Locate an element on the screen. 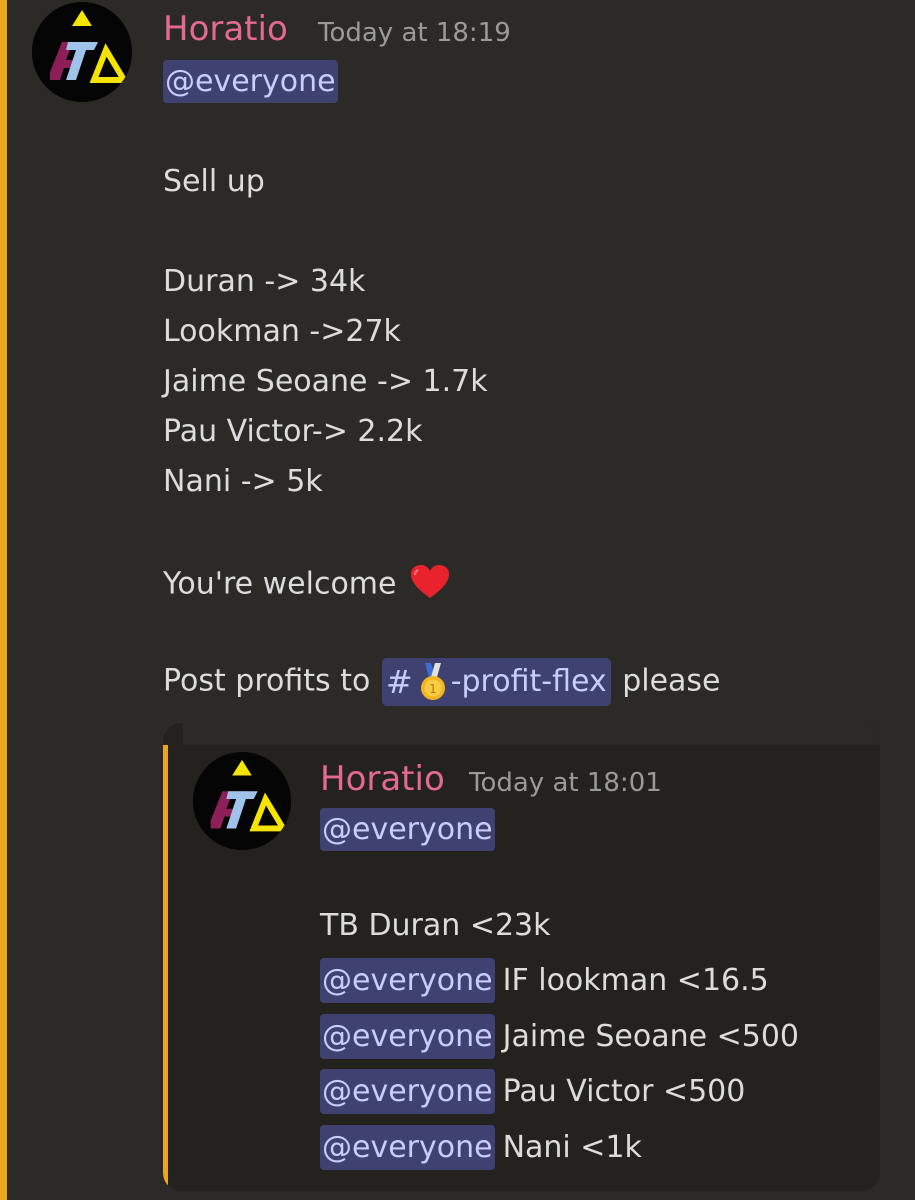 This screenshot has height=1200, width=915. channel-link-profit-flex: # 1 -profit-flex is located at coordinates (496, 682).